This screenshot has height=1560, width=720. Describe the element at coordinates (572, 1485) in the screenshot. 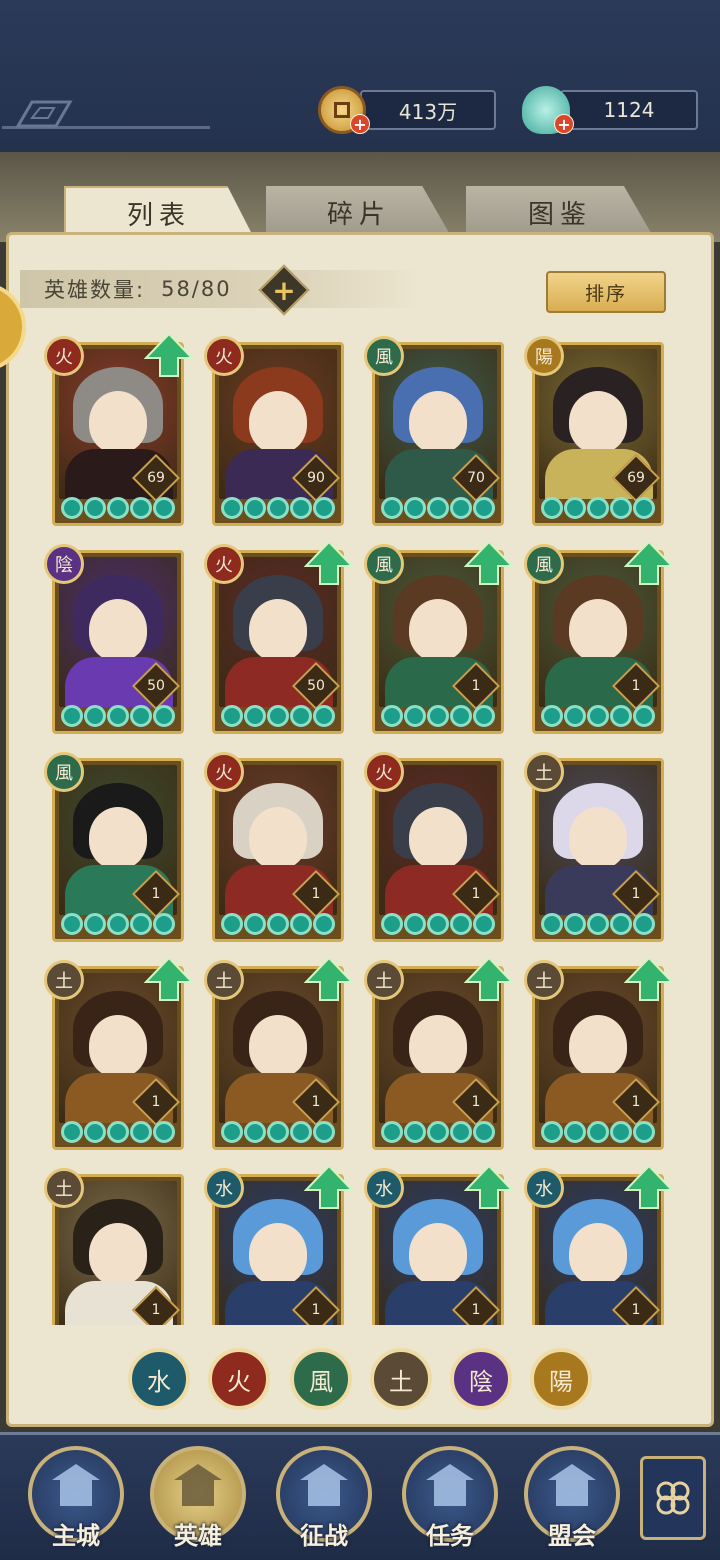

I see `guild-icon` at that location.